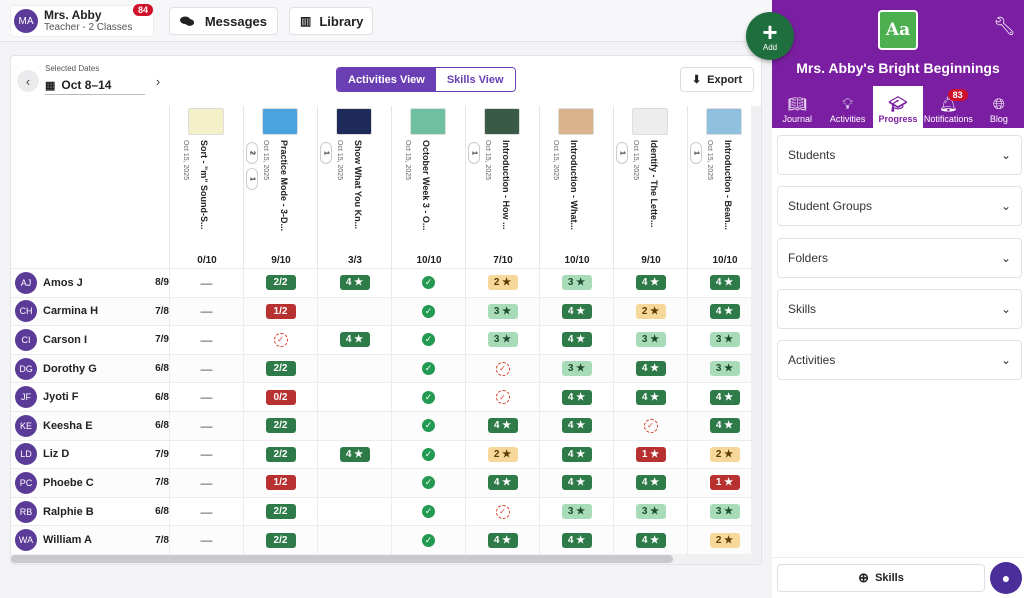 The image size is (1024, 598). I want to click on section-activities: Activities ⌄, so click(899, 360).